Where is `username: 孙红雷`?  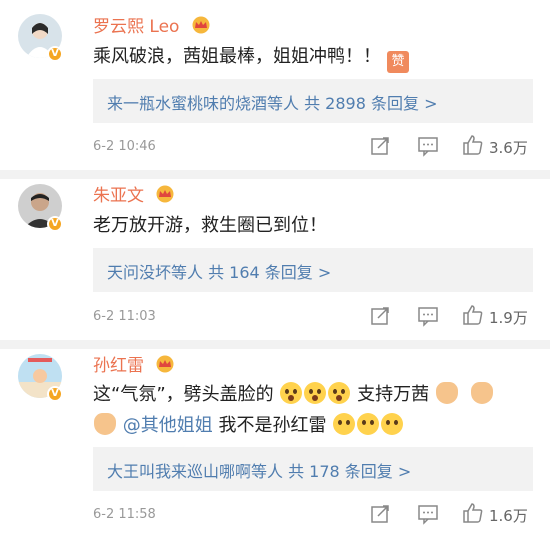 username: 孙红雷 is located at coordinates (134, 363).